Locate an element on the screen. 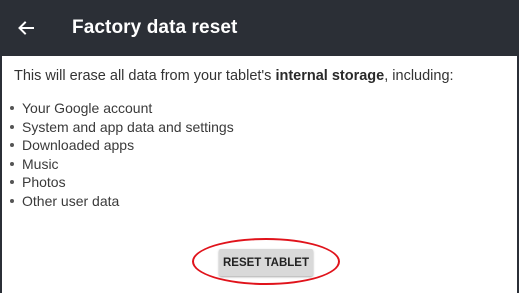 Image resolution: width=519 pixels, height=293 pixels. intro-suffix: , including: is located at coordinates (419, 76).